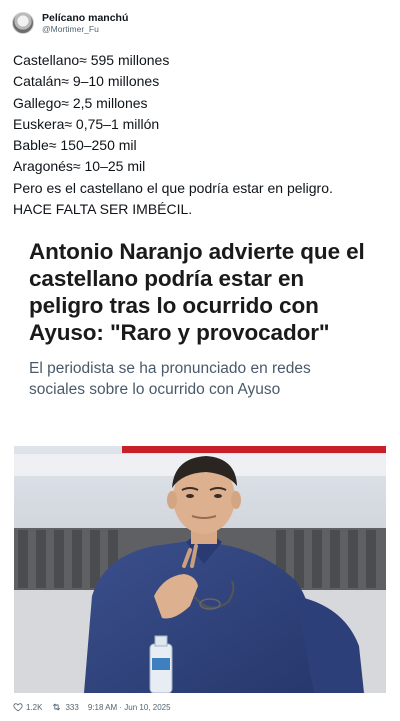 The height and width of the screenshot is (721, 400). What do you see at coordinates (75, 145) in the screenshot?
I see `tweet-line: Bable≈ 150–250 mil` at bounding box center [75, 145].